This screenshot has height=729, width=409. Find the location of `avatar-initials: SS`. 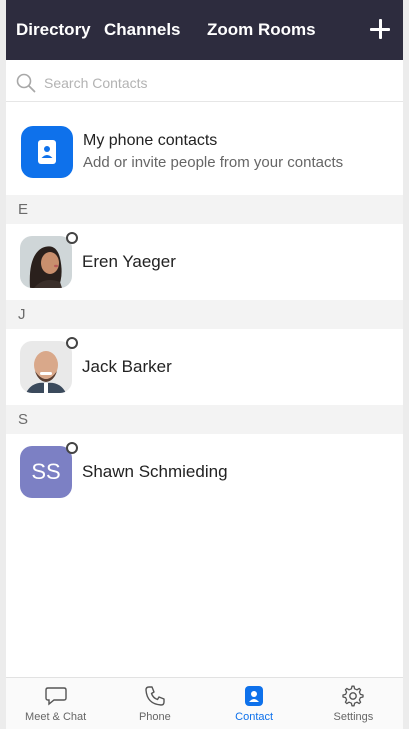

avatar-initials: SS is located at coordinates (46, 472).